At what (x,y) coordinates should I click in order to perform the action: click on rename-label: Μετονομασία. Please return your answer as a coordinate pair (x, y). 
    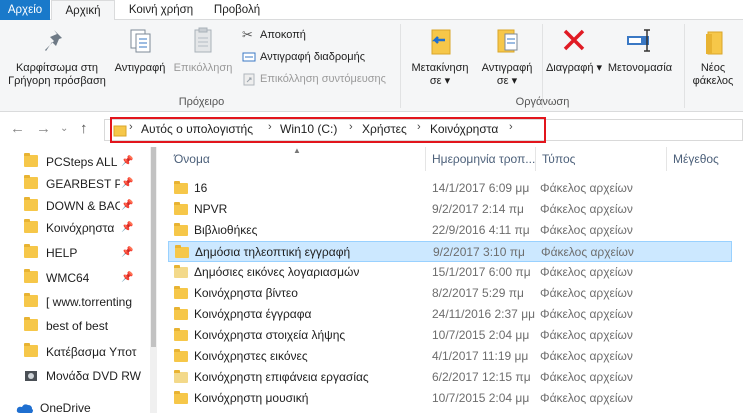
    Looking at the image, I should click on (640, 68).